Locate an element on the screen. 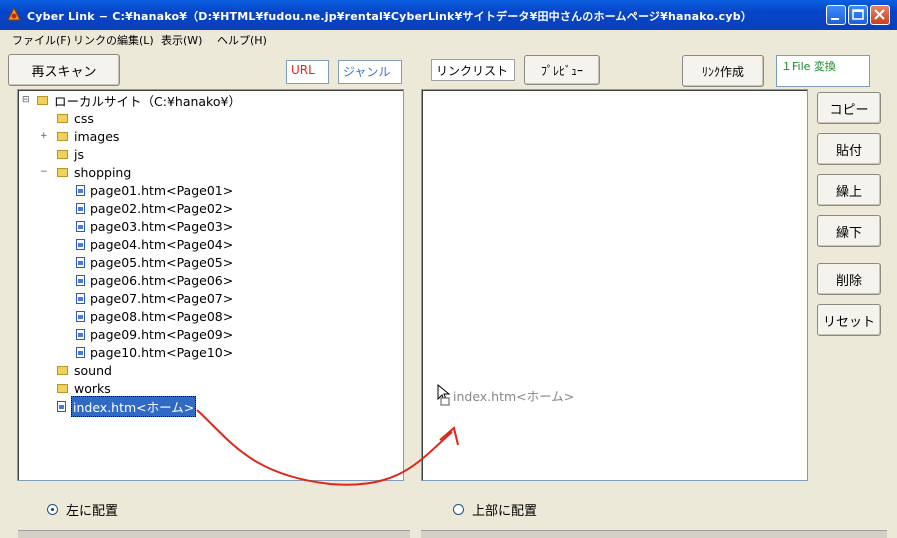  tree-file-index: index.htm<ホーム> is located at coordinates (127, 406).